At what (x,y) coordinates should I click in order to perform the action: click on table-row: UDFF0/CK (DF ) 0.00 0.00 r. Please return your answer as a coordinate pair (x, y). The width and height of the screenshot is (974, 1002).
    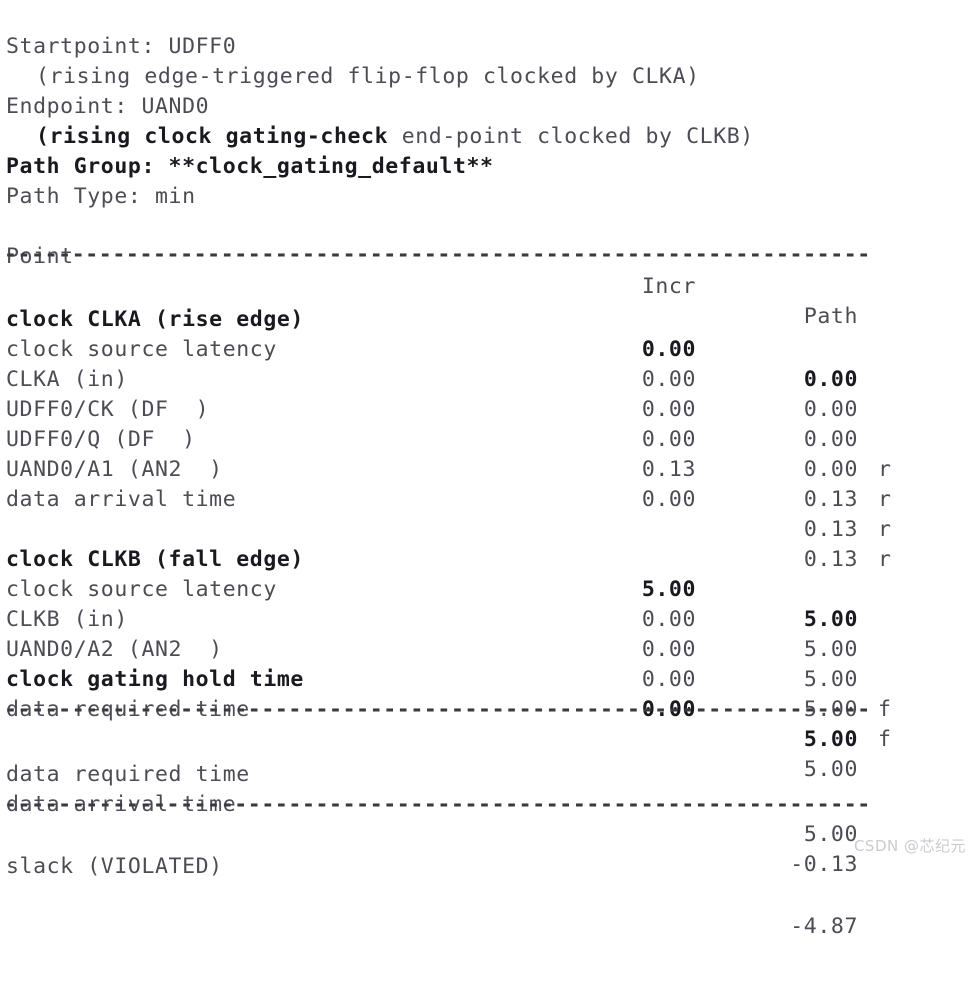
    Looking at the image, I should click on (487, 438).